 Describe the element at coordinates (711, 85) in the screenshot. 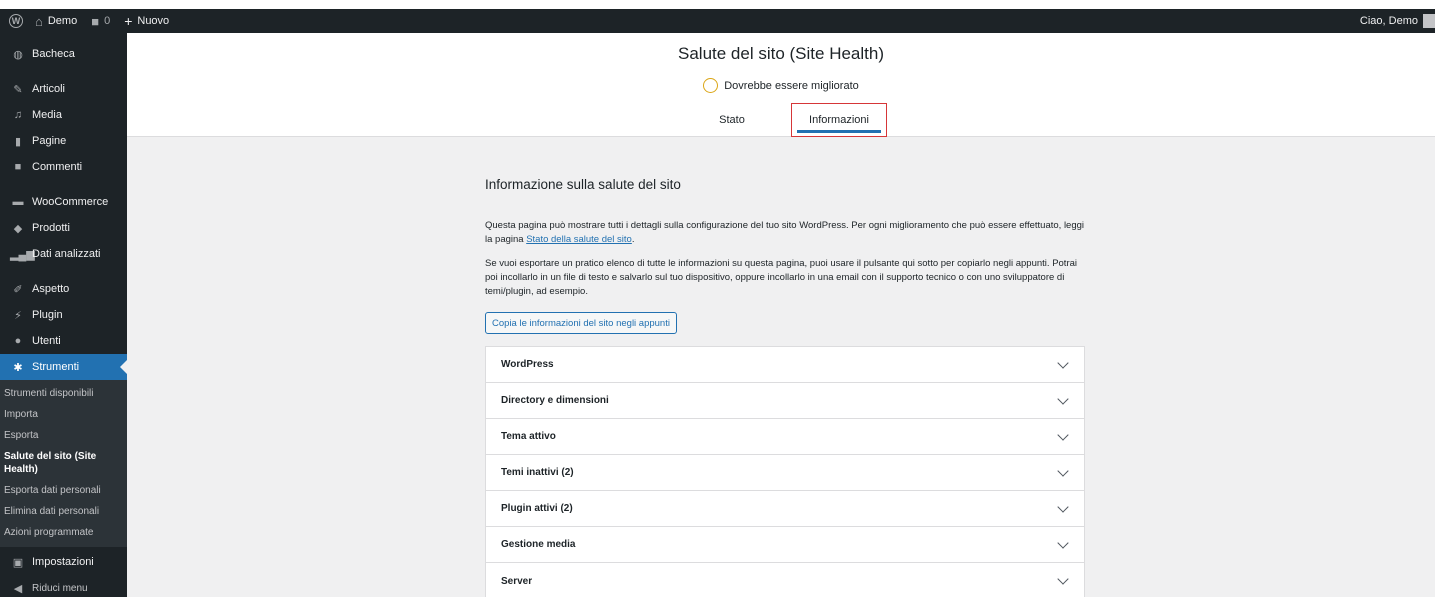

I see `status-ring-icon` at that location.